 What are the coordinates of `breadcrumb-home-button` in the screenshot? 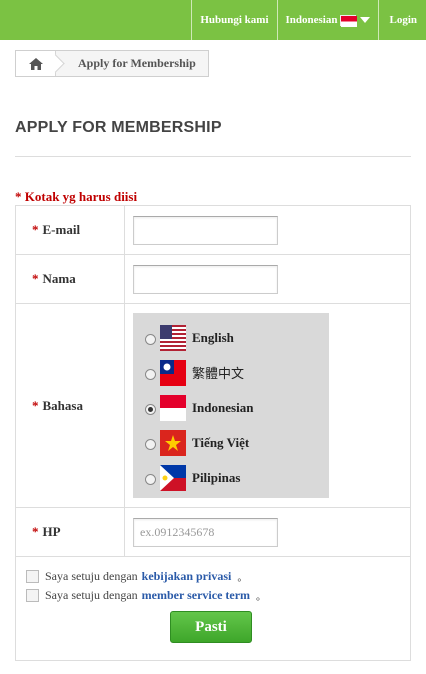 It's located at (36, 63).